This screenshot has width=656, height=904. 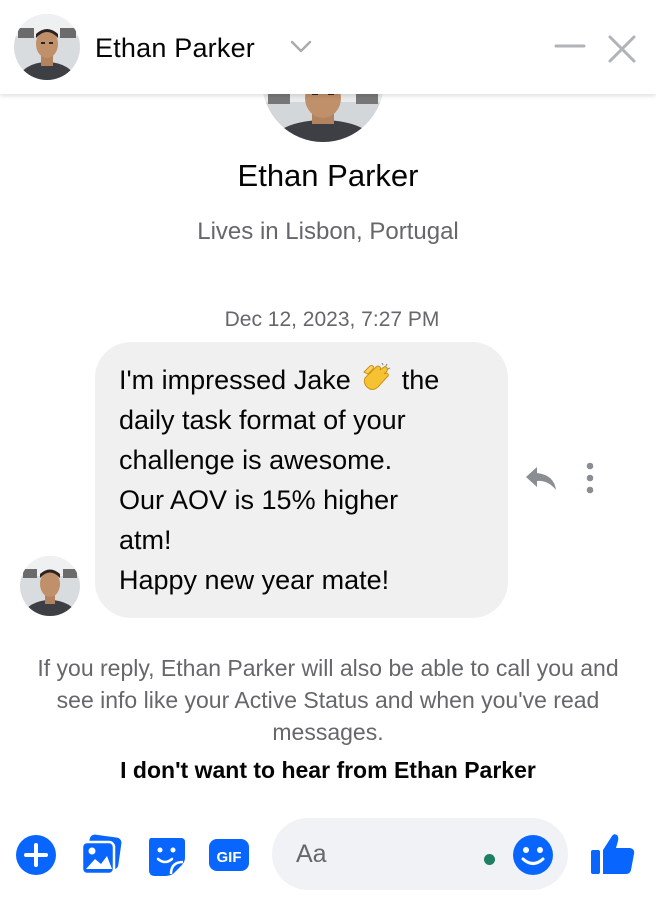 What do you see at coordinates (541, 478) in the screenshot?
I see `reply-icon` at bounding box center [541, 478].